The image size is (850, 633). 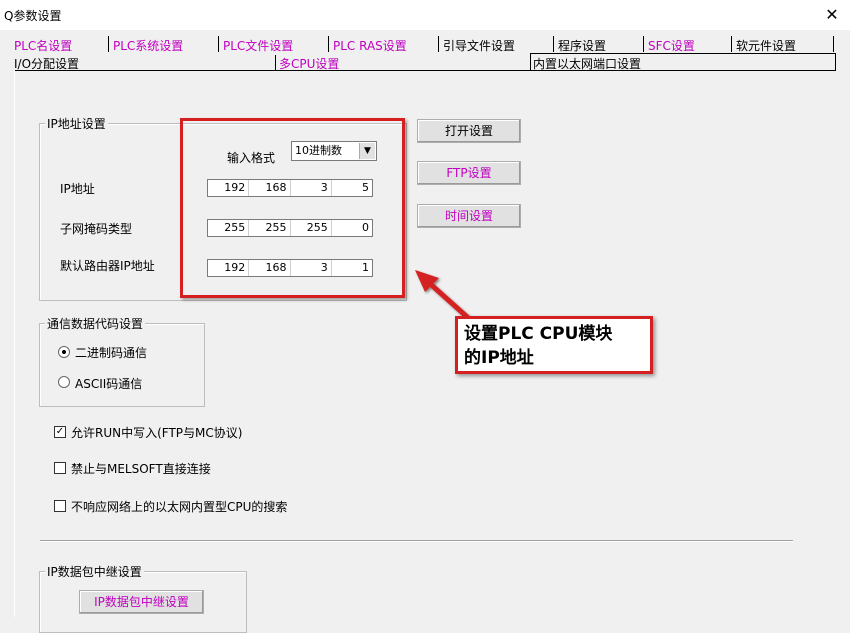 I want to click on annotation-line-2: 的IP地址, so click(x=499, y=358).